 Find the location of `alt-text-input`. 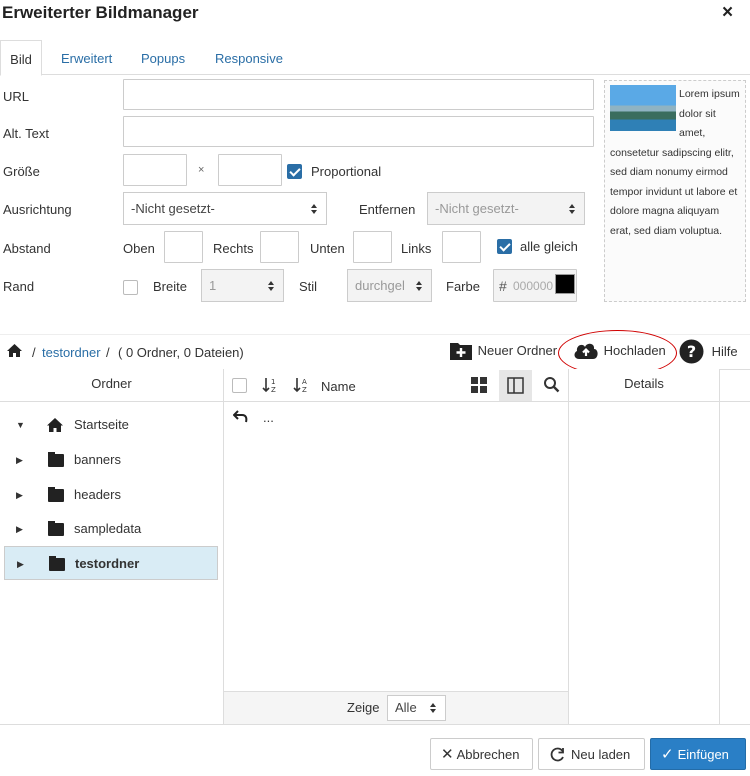

alt-text-input is located at coordinates (358, 131).